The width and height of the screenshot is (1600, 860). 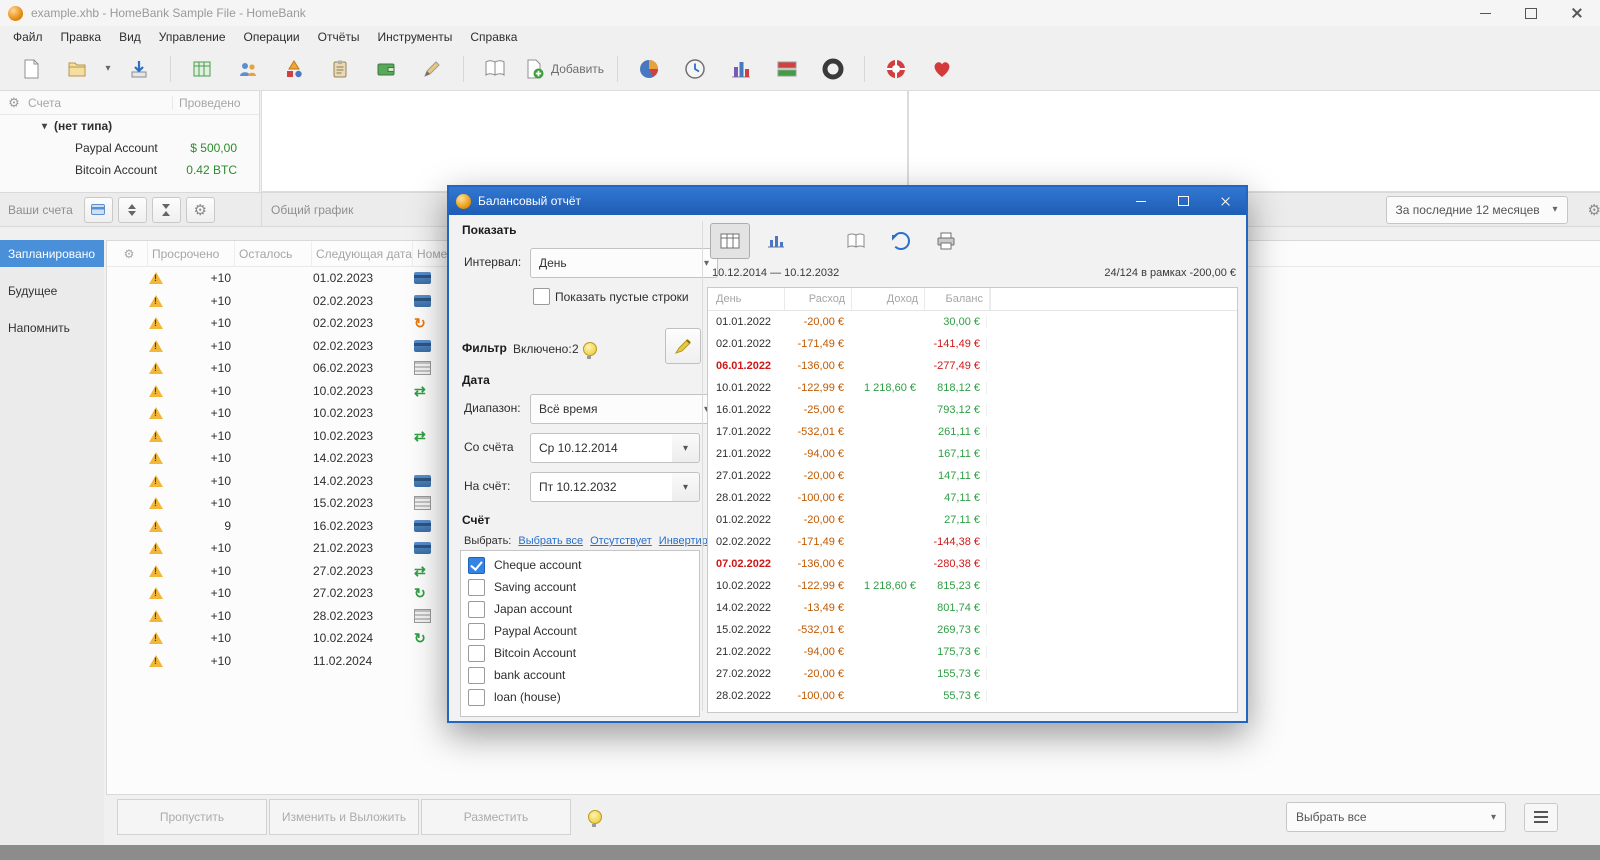 What do you see at coordinates (52, 253) in the screenshot?
I see `sidebar-tab-scheduled: Запланировано` at bounding box center [52, 253].